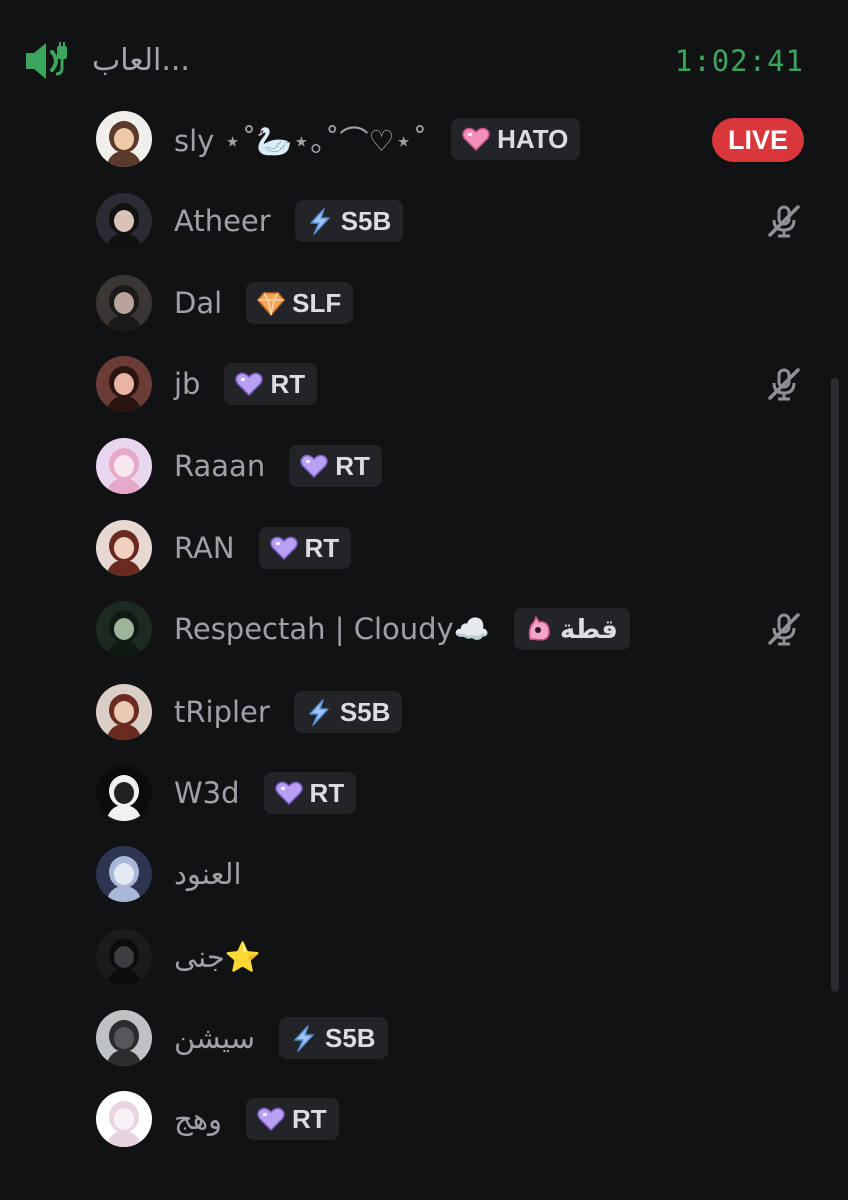 The width and height of the screenshot is (848, 1200). What do you see at coordinates (453, 712) in the screenshot?
I see `voice-member-row: tRipler S5B` at bounding box center [453, 712].